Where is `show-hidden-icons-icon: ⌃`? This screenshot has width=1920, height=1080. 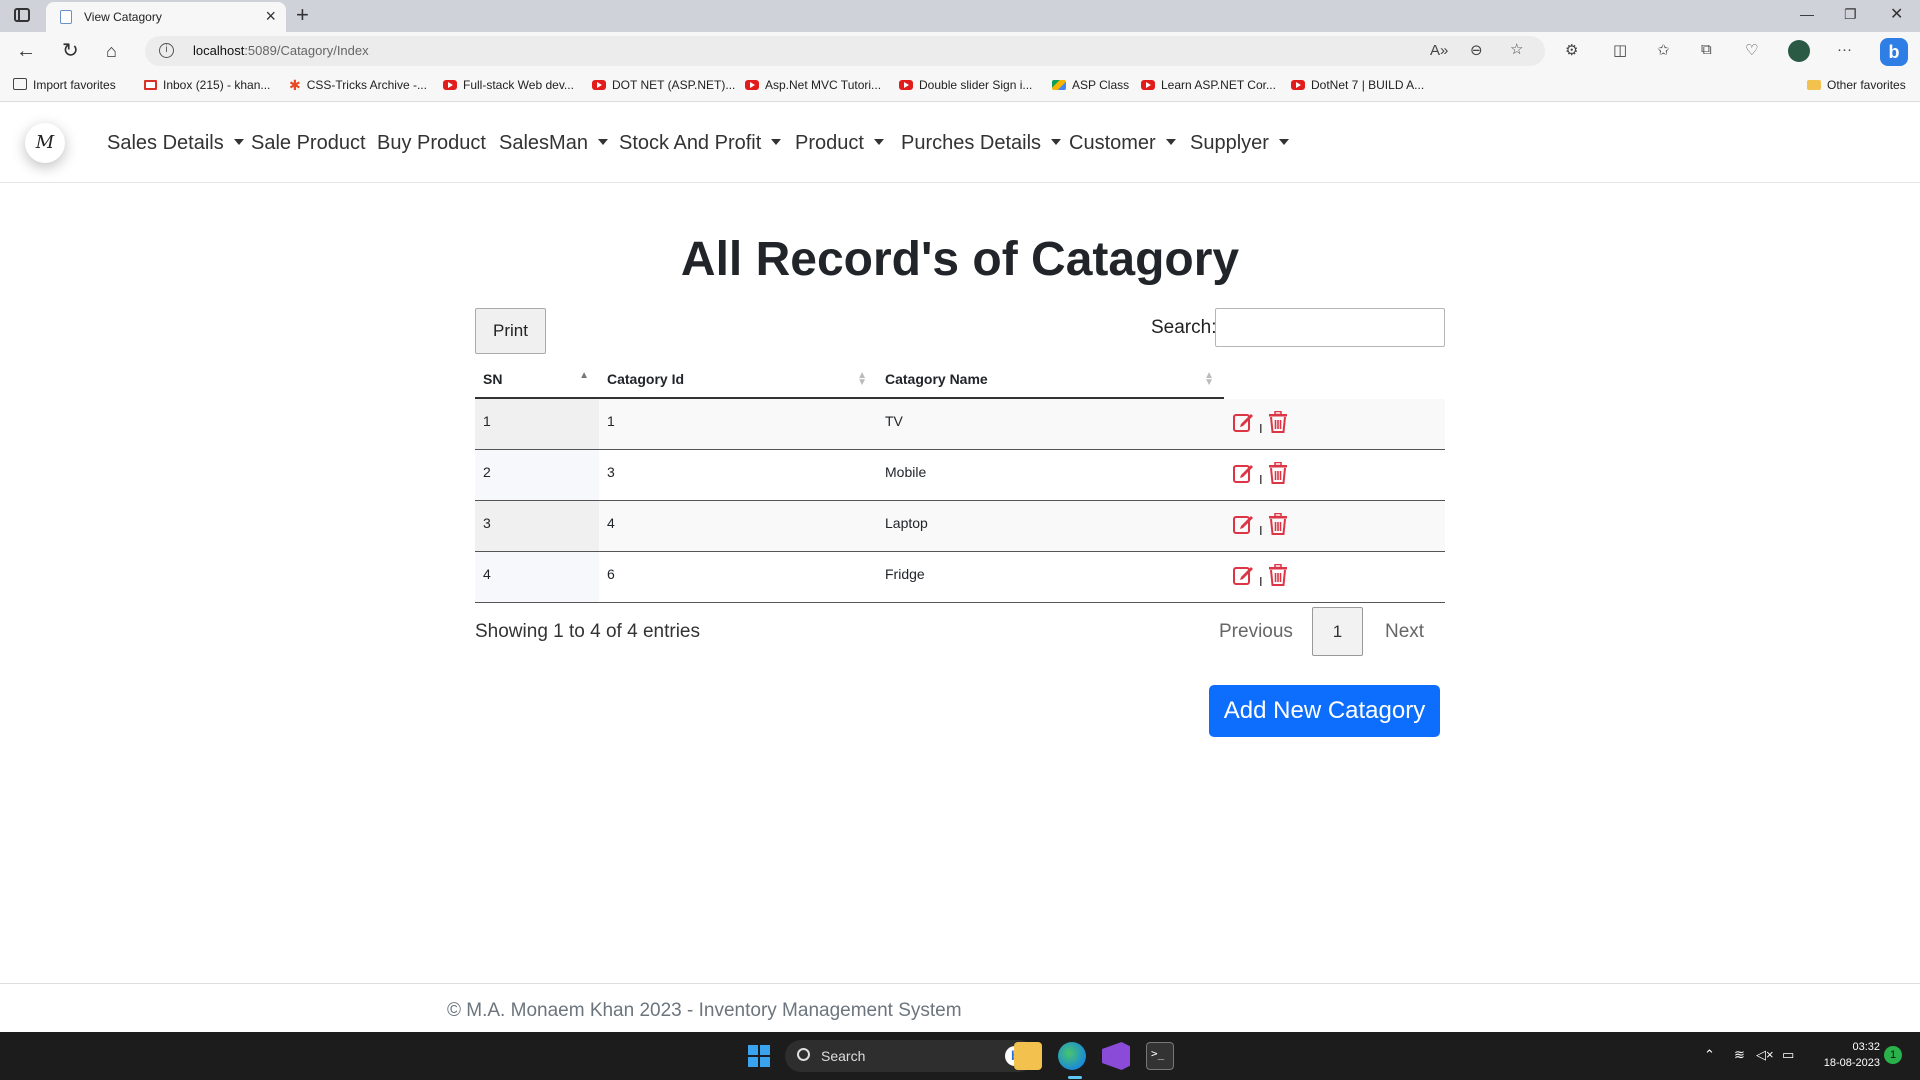 show-hidden-icons-icon: ⌃ is located at coordinates (1709, 1055).